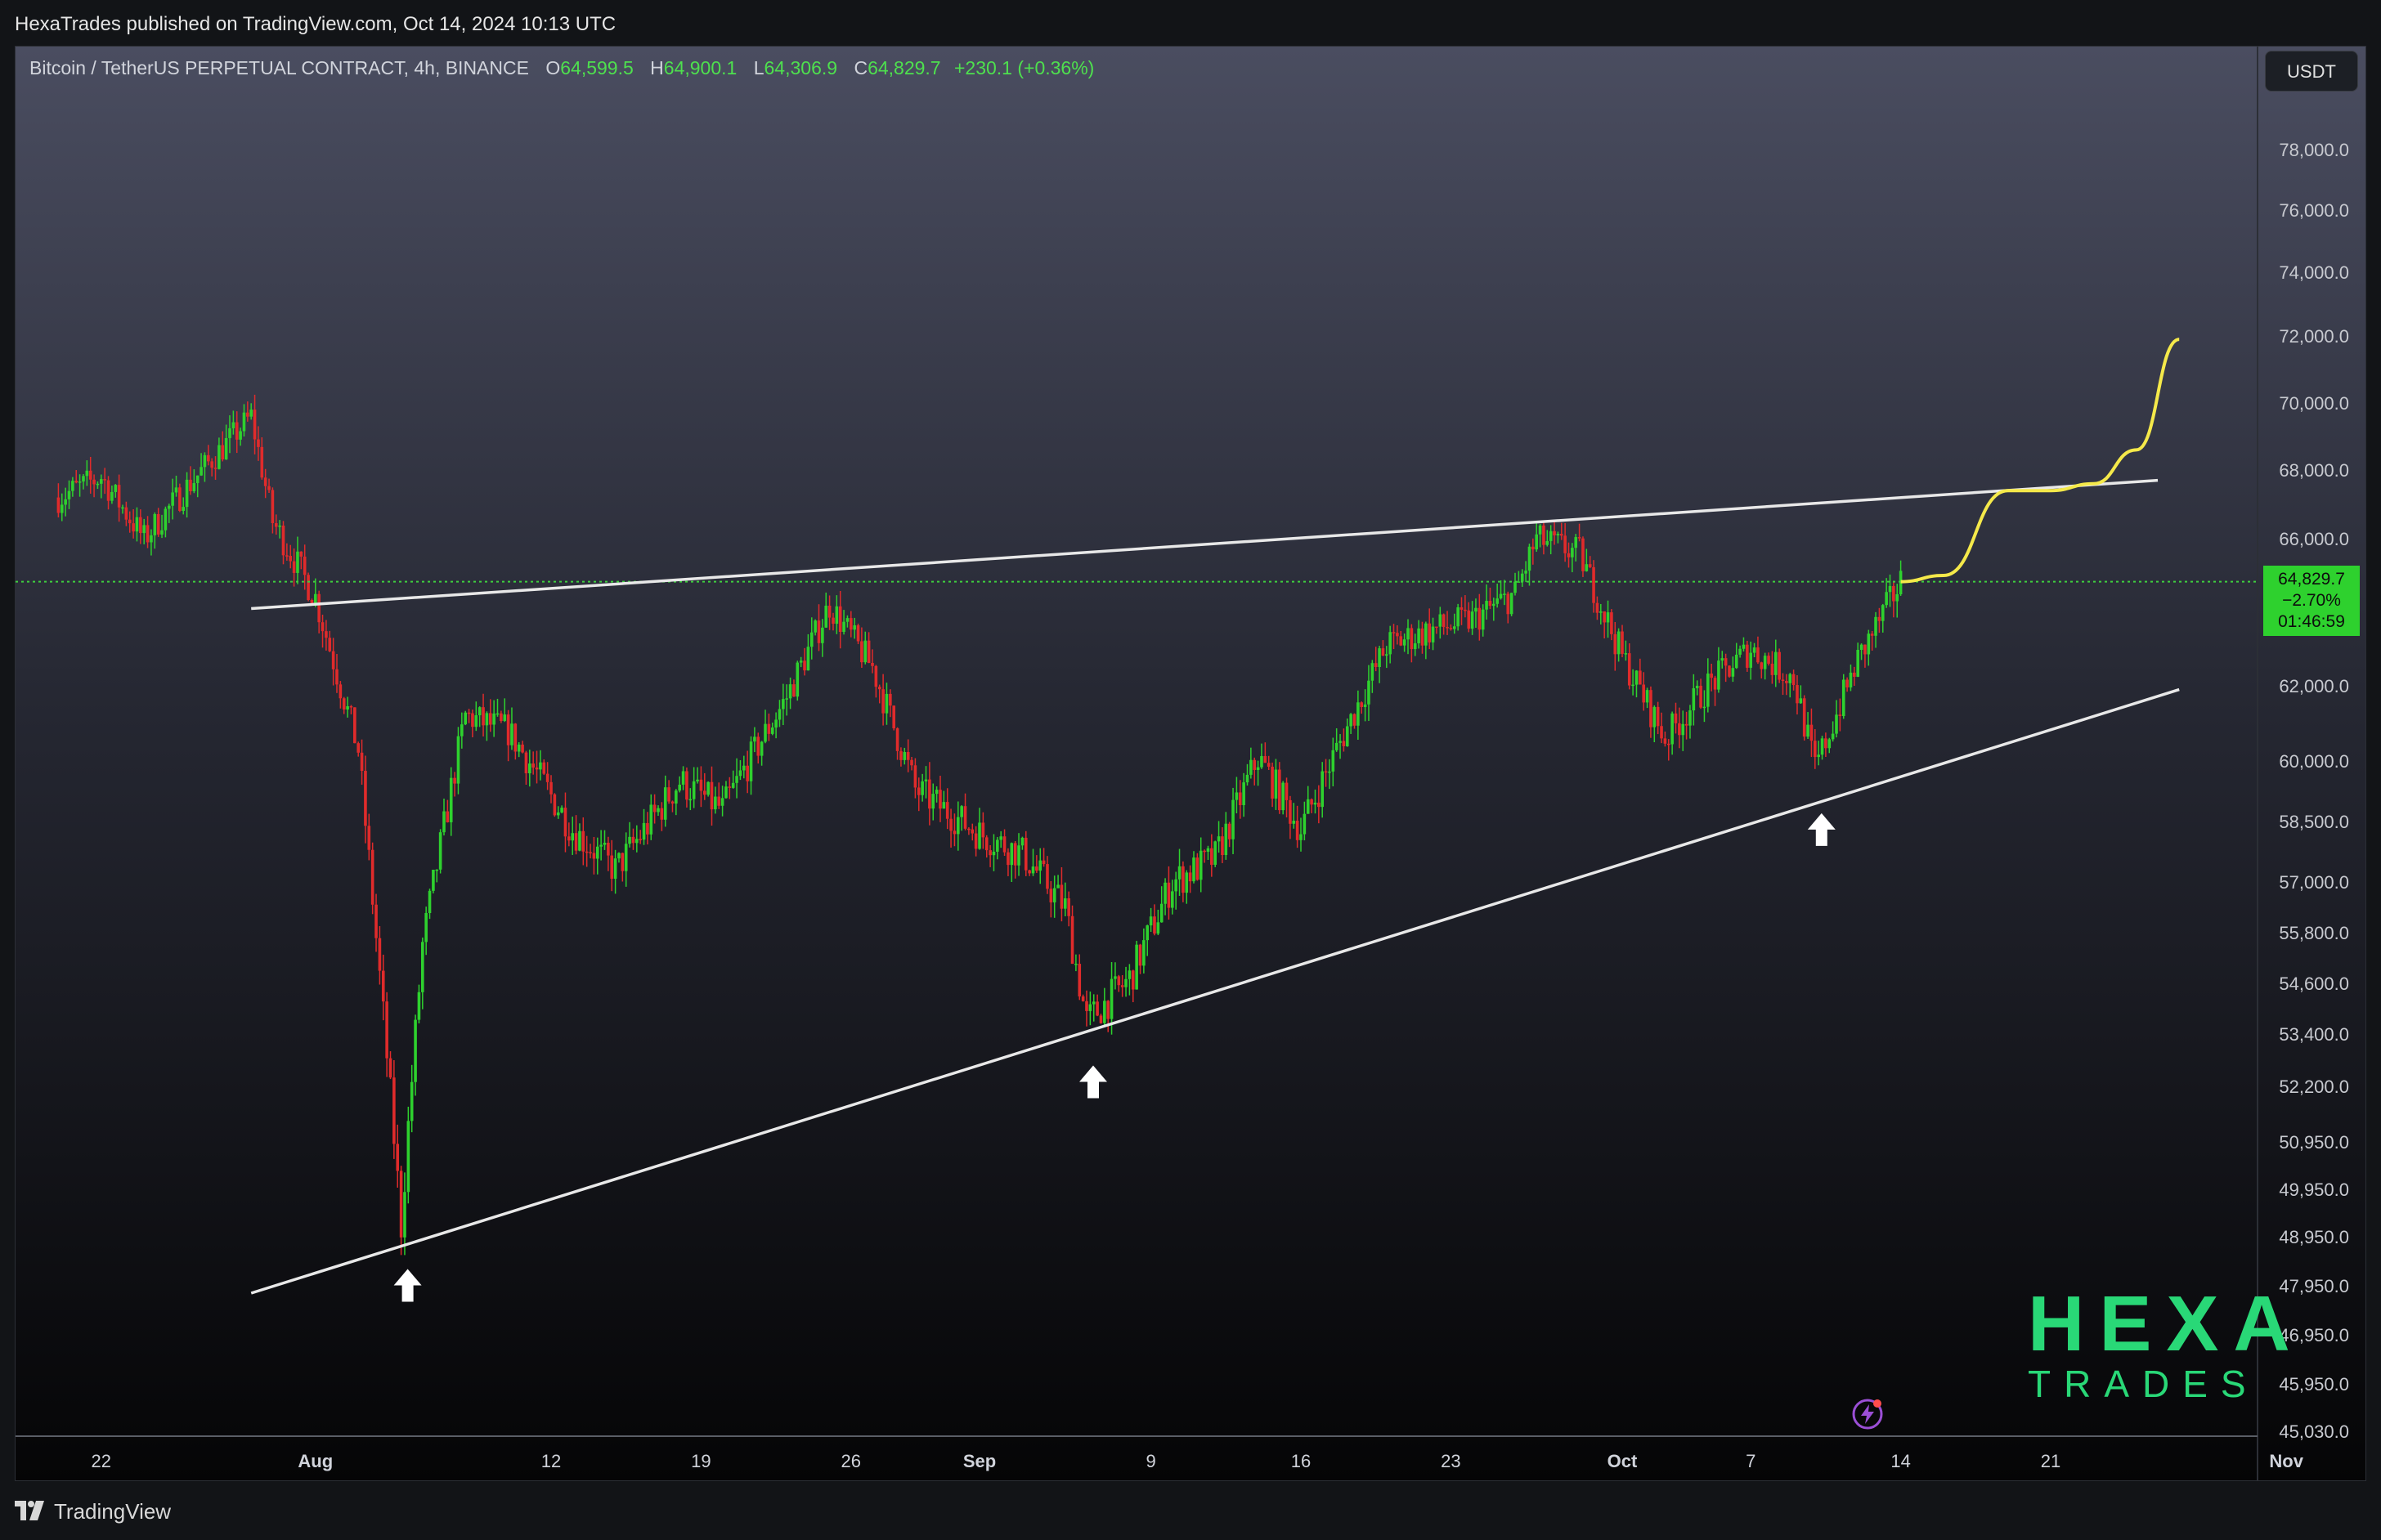  Describe the element at coordinates (861, 67) in the screenshot. I see `close-label: C` at that location.